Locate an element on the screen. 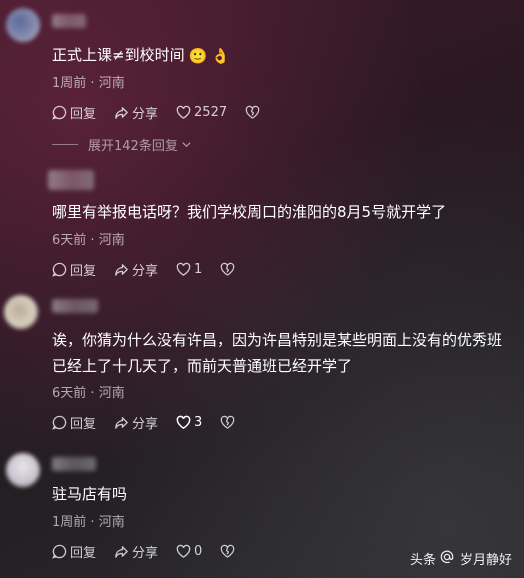  comment-actions: 回复 分享 2527 is located at coordinates (156, 112).